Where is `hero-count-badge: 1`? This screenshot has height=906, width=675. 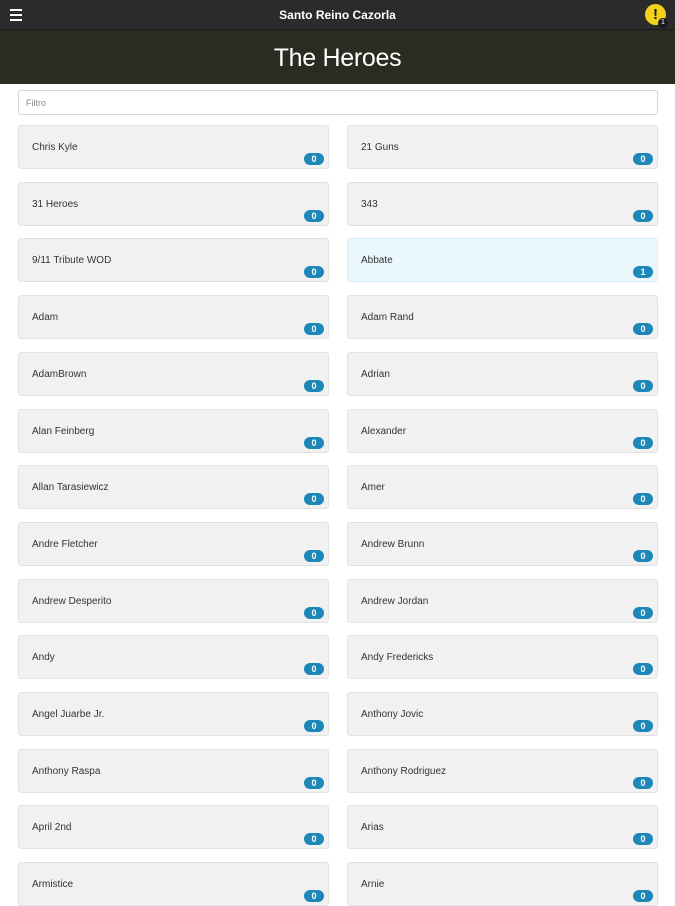 hero-count-badge: 1 is located at coordinates (643, 272).